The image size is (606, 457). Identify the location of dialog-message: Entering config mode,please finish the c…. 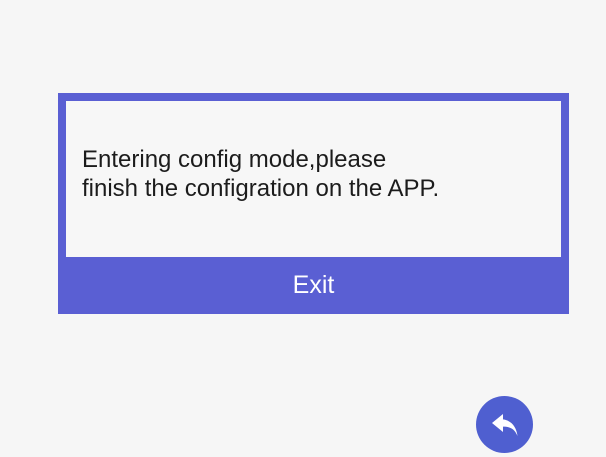
(314, 174).